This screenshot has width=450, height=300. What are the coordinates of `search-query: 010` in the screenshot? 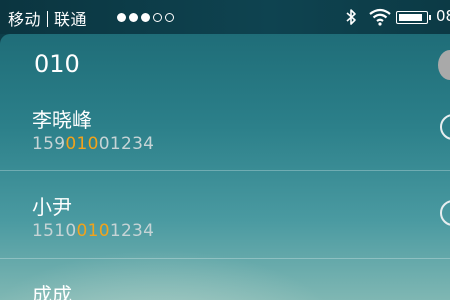 It's located at (57, 64).